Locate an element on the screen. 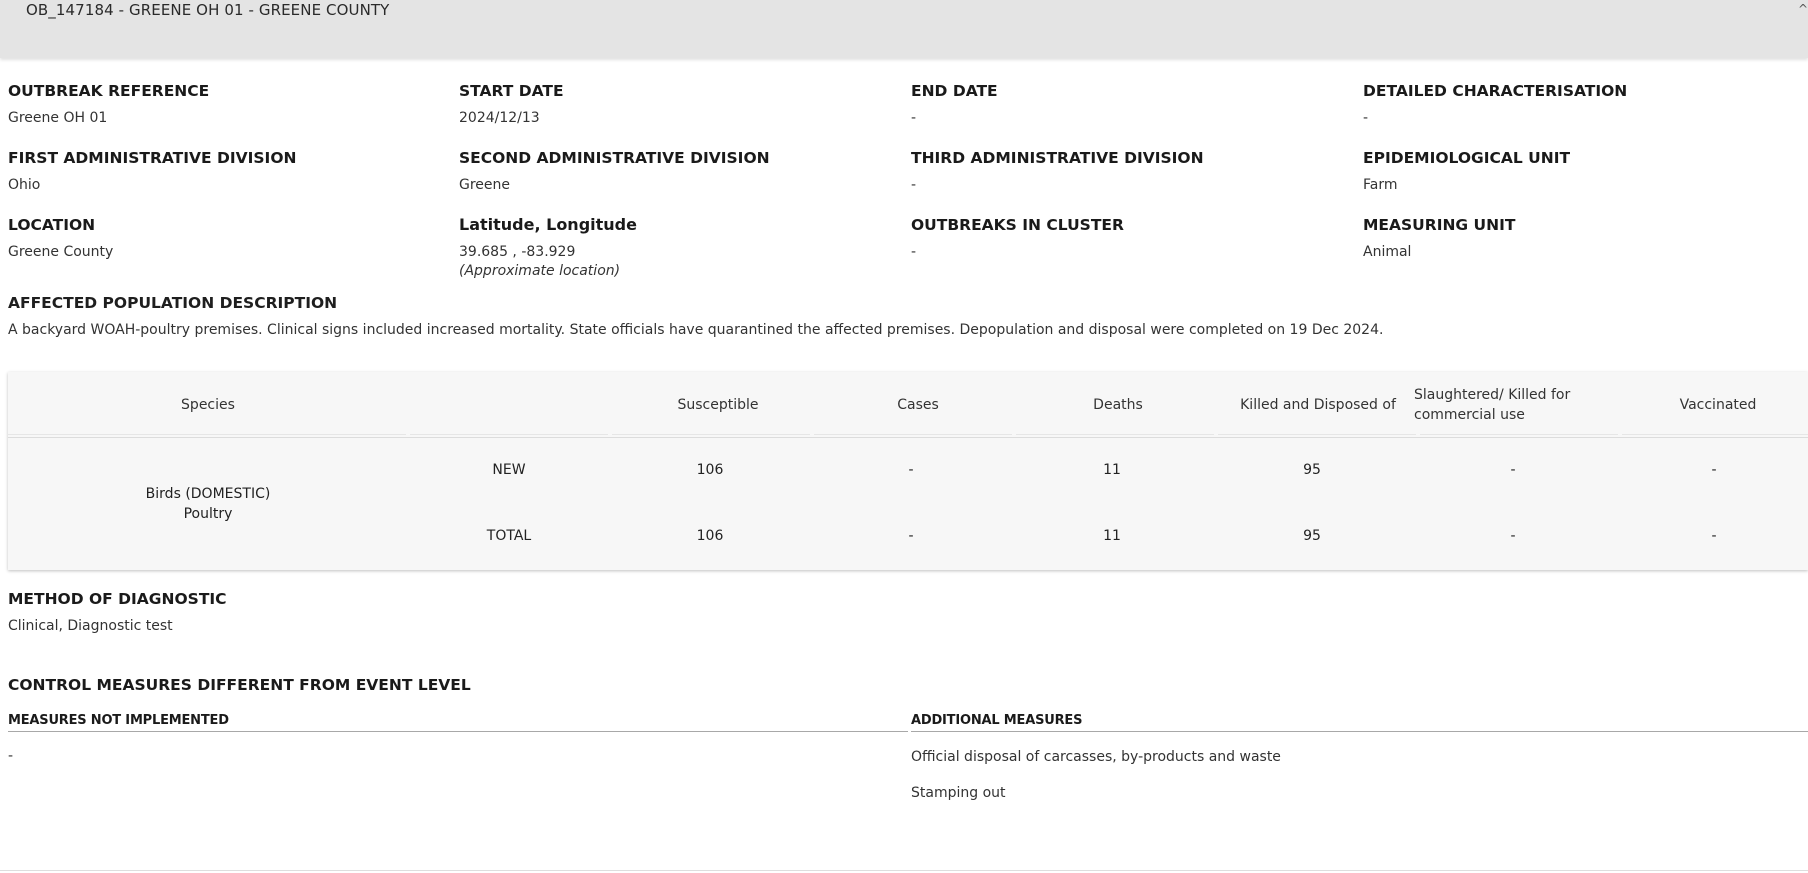 This screenshot has width=1808, height=873. end-date-label: END DATE is located at coordinates (954, 91).